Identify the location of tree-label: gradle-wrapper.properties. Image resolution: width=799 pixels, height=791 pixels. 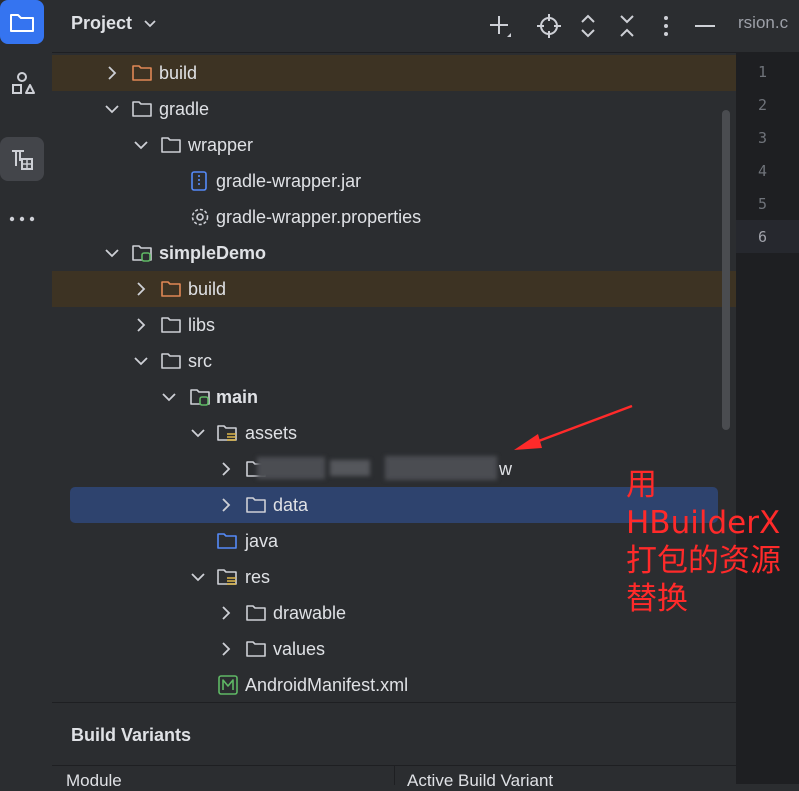
(319, 217).